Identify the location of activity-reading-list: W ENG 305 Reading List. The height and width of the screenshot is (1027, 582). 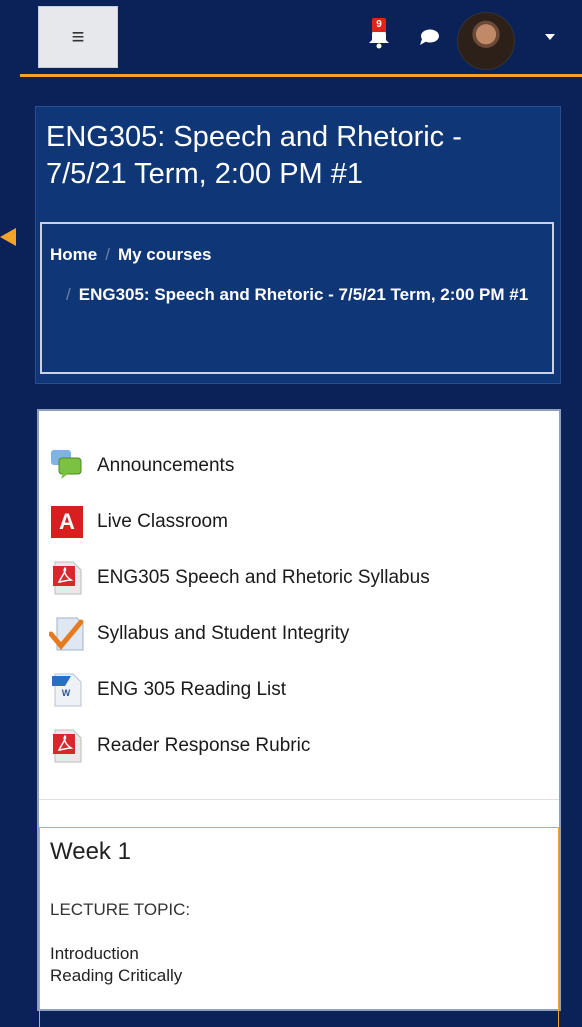
(167, 690).